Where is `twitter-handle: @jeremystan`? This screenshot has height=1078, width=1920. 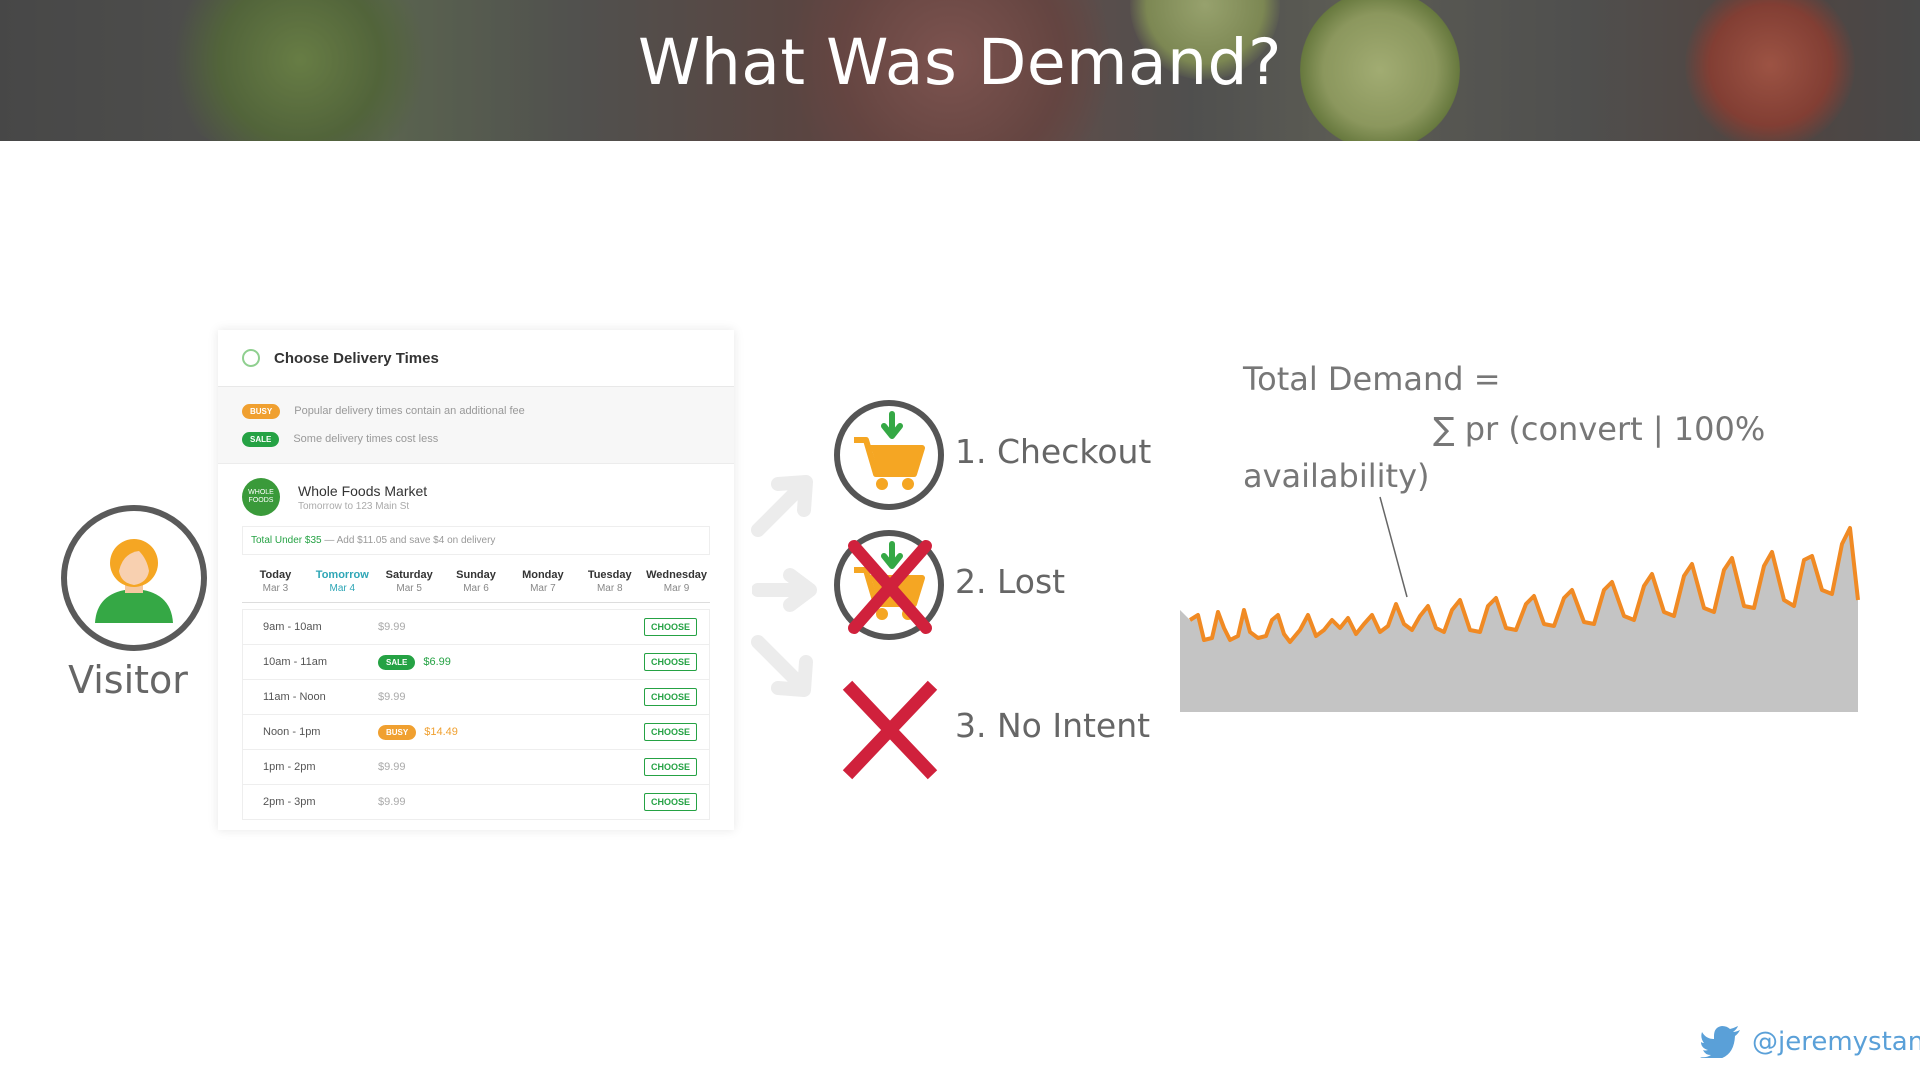
twitter-handle: @jeremystan is located at coordinates (1810, 1042).